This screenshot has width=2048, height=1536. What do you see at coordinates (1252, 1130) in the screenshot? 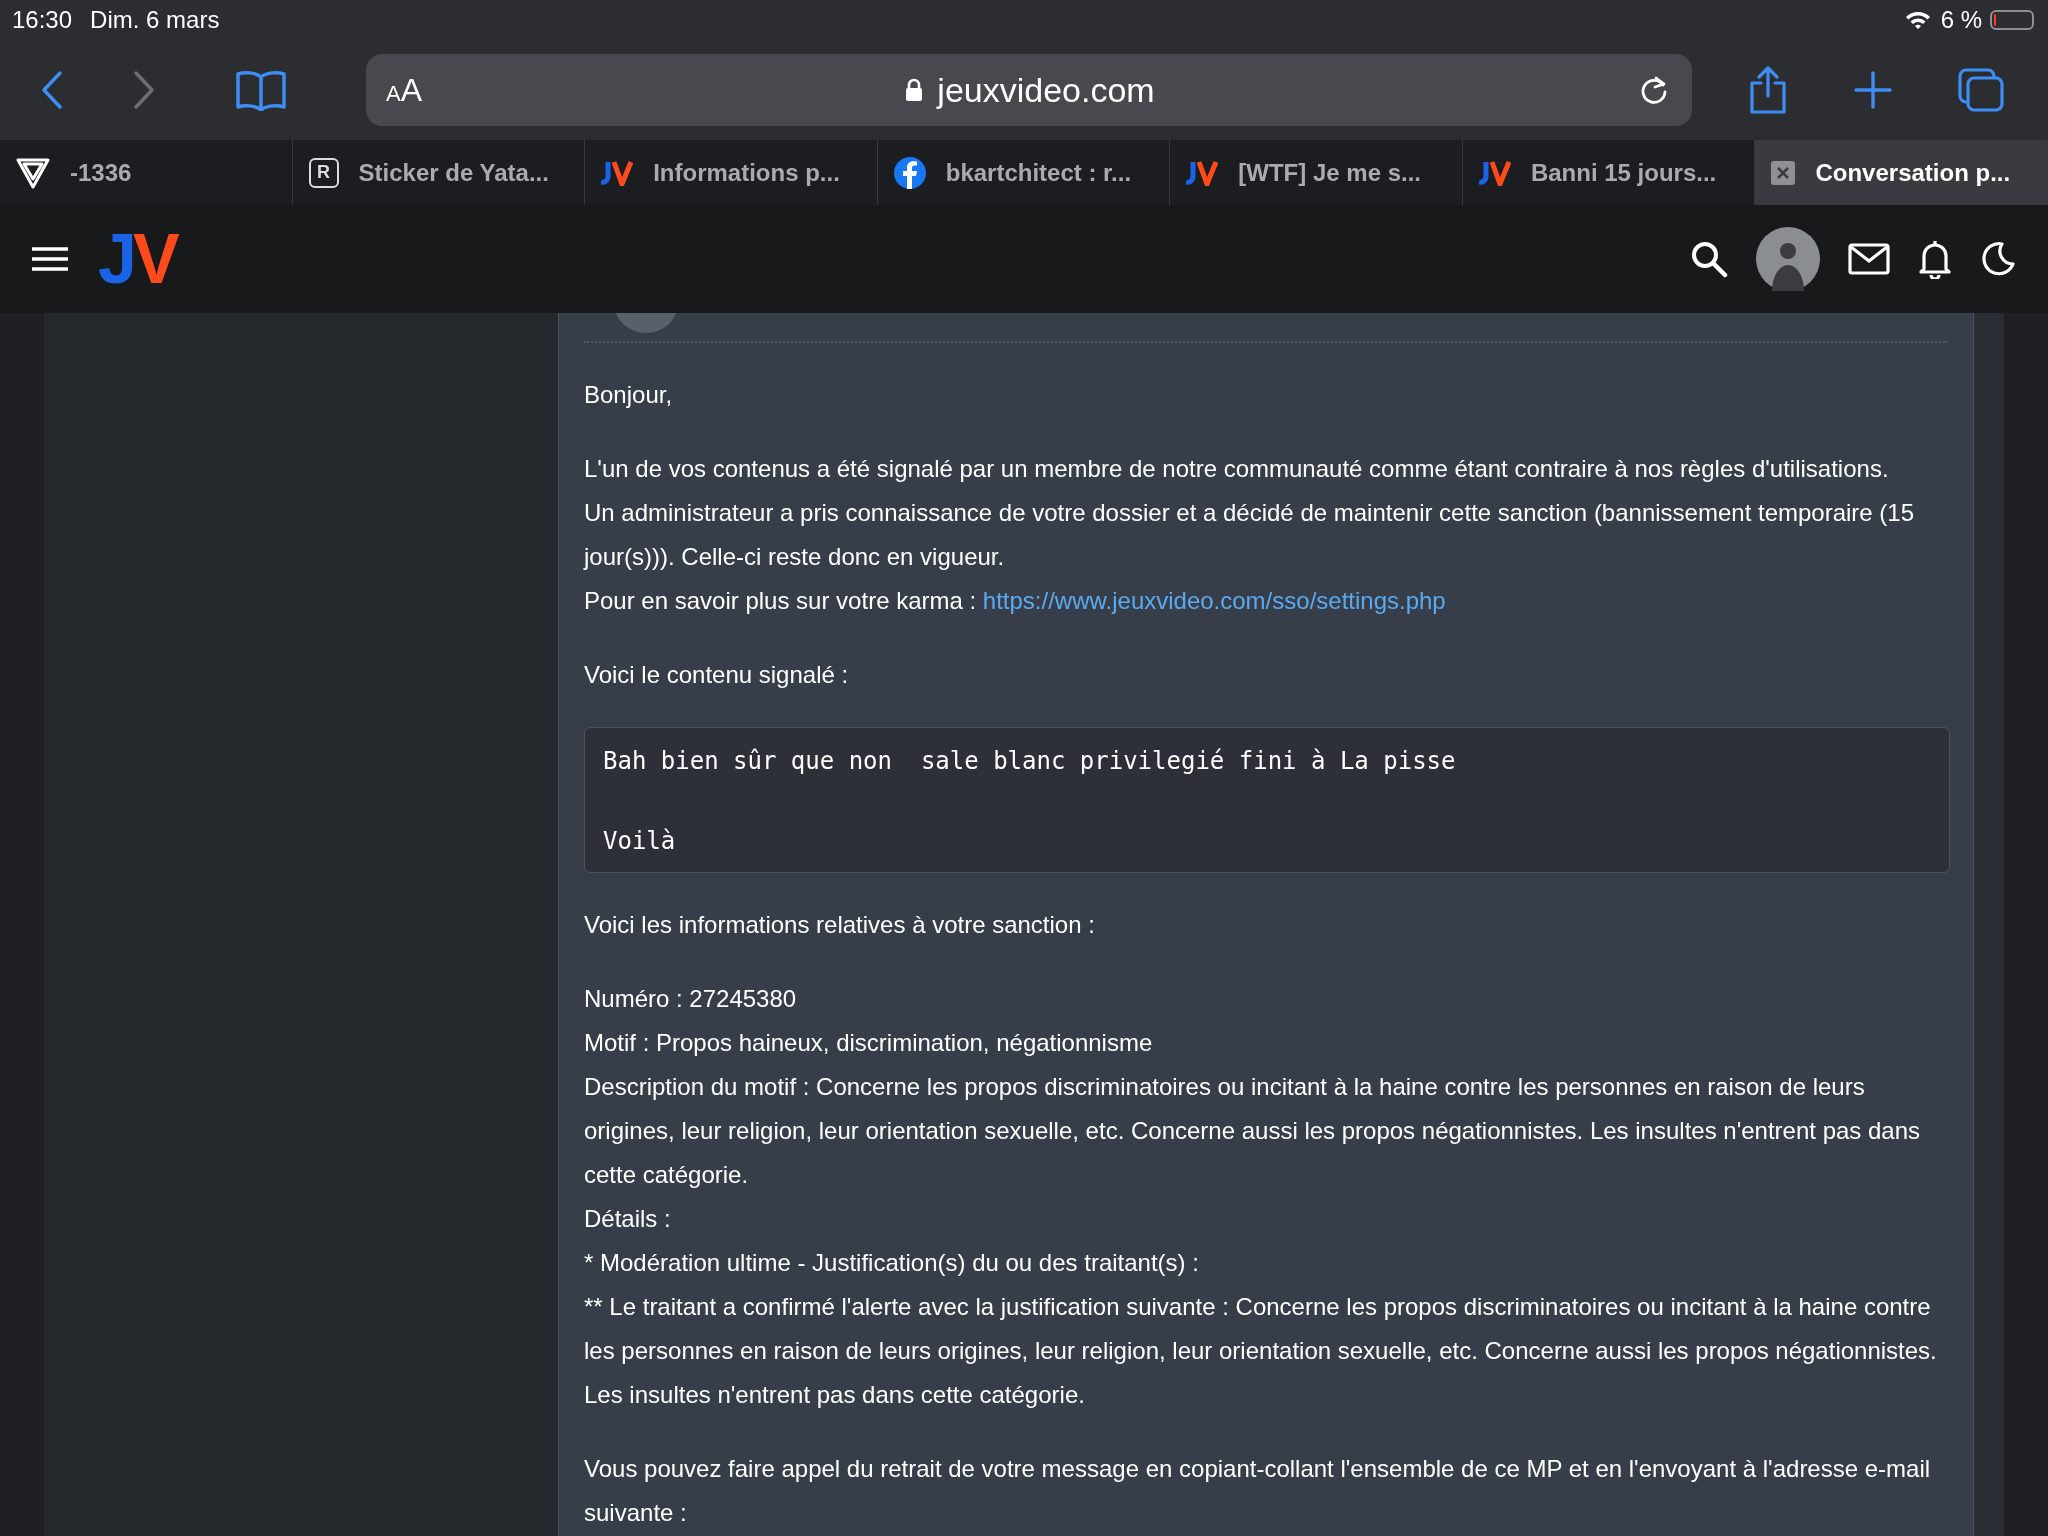
I see `message-text: Description du motif : Concerne les propos discriminatoires ou incitant à la haine contre les personnes en raison de leurs origines, leur religion, leur orientation sexuelle, etc. Concerne aussi les propos négationnistes. Les insultes n'entrent pas dans cette catégorie.` at bounding box center [1252, 1130].